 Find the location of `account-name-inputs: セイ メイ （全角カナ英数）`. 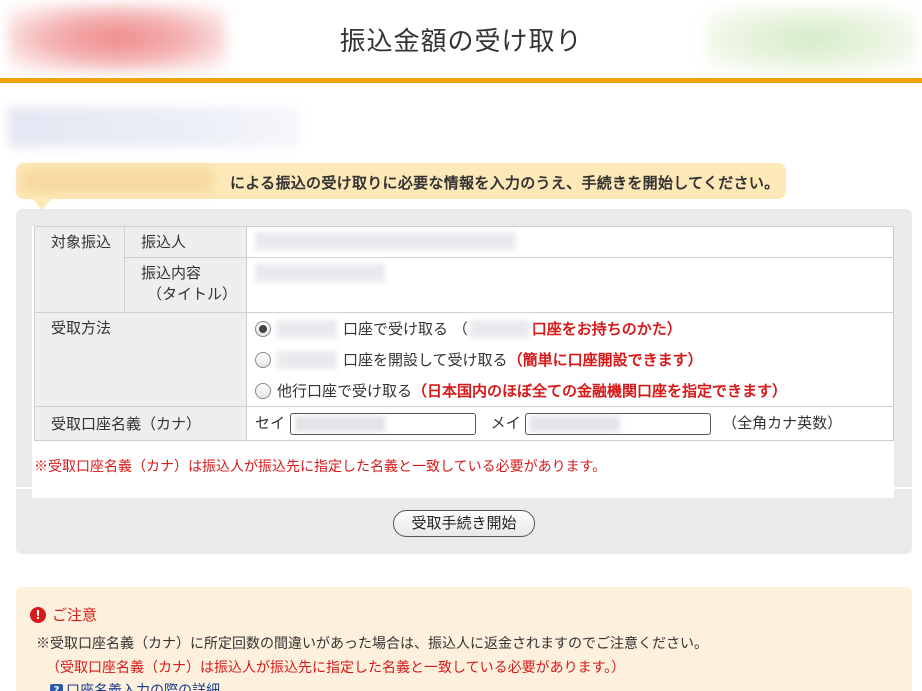

account-name-inputs: セイ メイ （全角カナ英数） is located at coordinates (570, 423).